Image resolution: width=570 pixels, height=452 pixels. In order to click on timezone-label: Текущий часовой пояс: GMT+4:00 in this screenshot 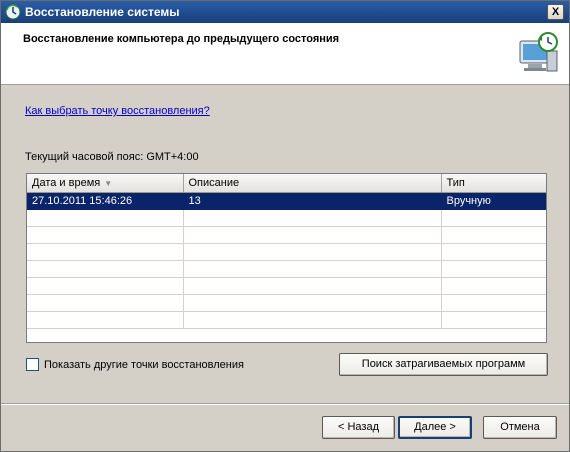, I will do `click(112, 157)`.